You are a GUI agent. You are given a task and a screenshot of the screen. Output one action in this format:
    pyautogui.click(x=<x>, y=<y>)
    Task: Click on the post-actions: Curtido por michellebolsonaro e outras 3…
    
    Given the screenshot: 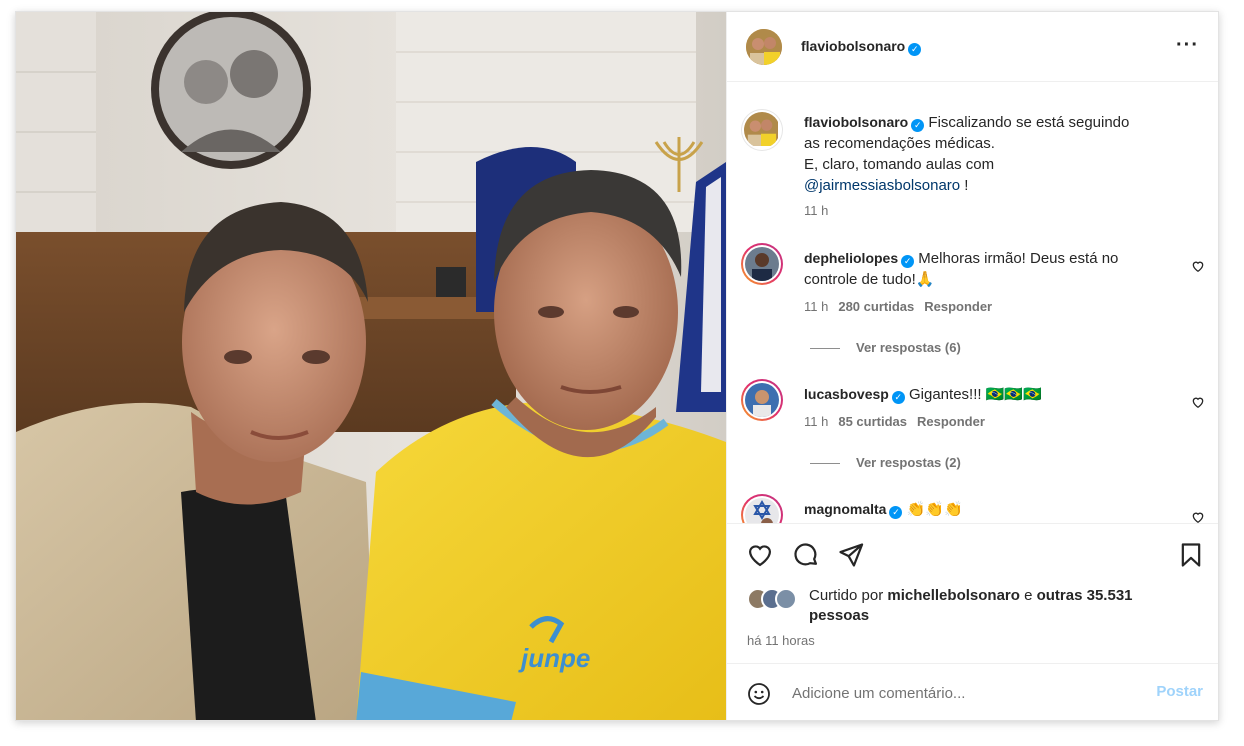 What is the action you would take?
    pyautogui.click(x=972, y=593)
    